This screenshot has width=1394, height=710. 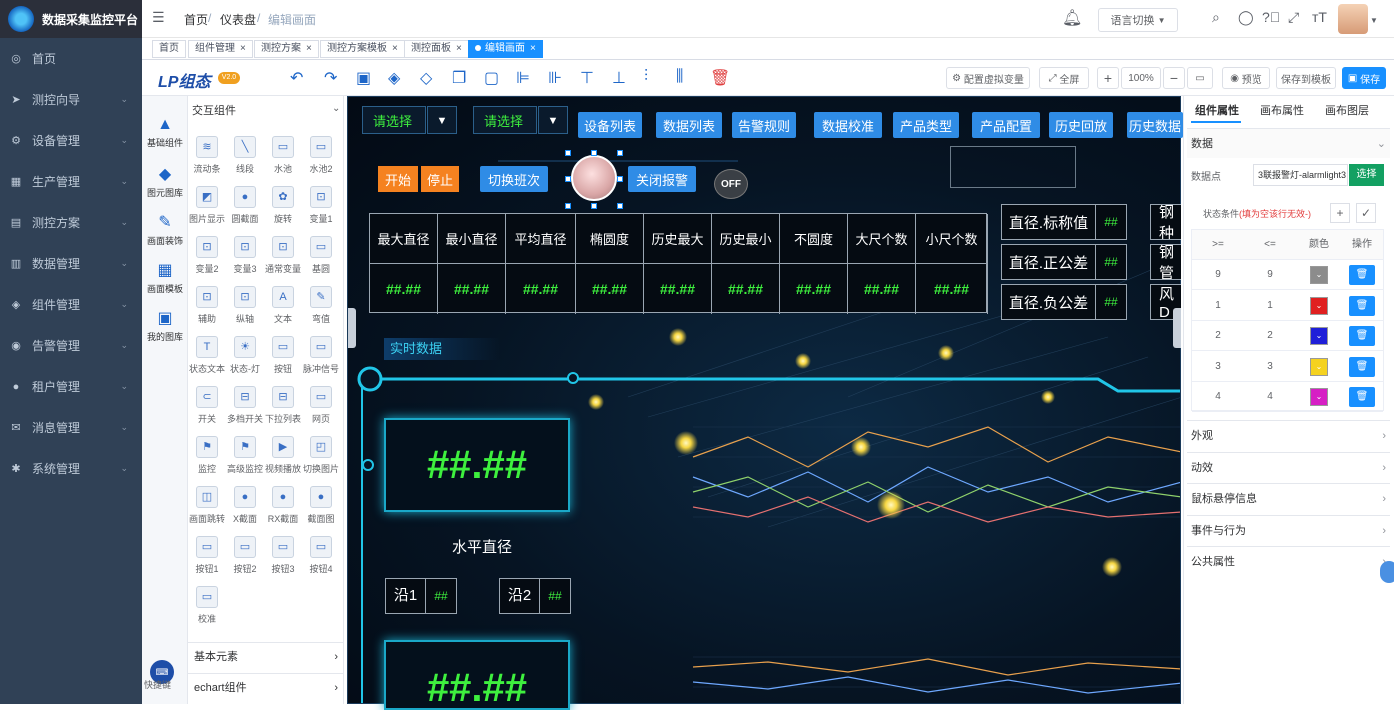 I want to click on empty-frame, so click(x=1013, y=167).